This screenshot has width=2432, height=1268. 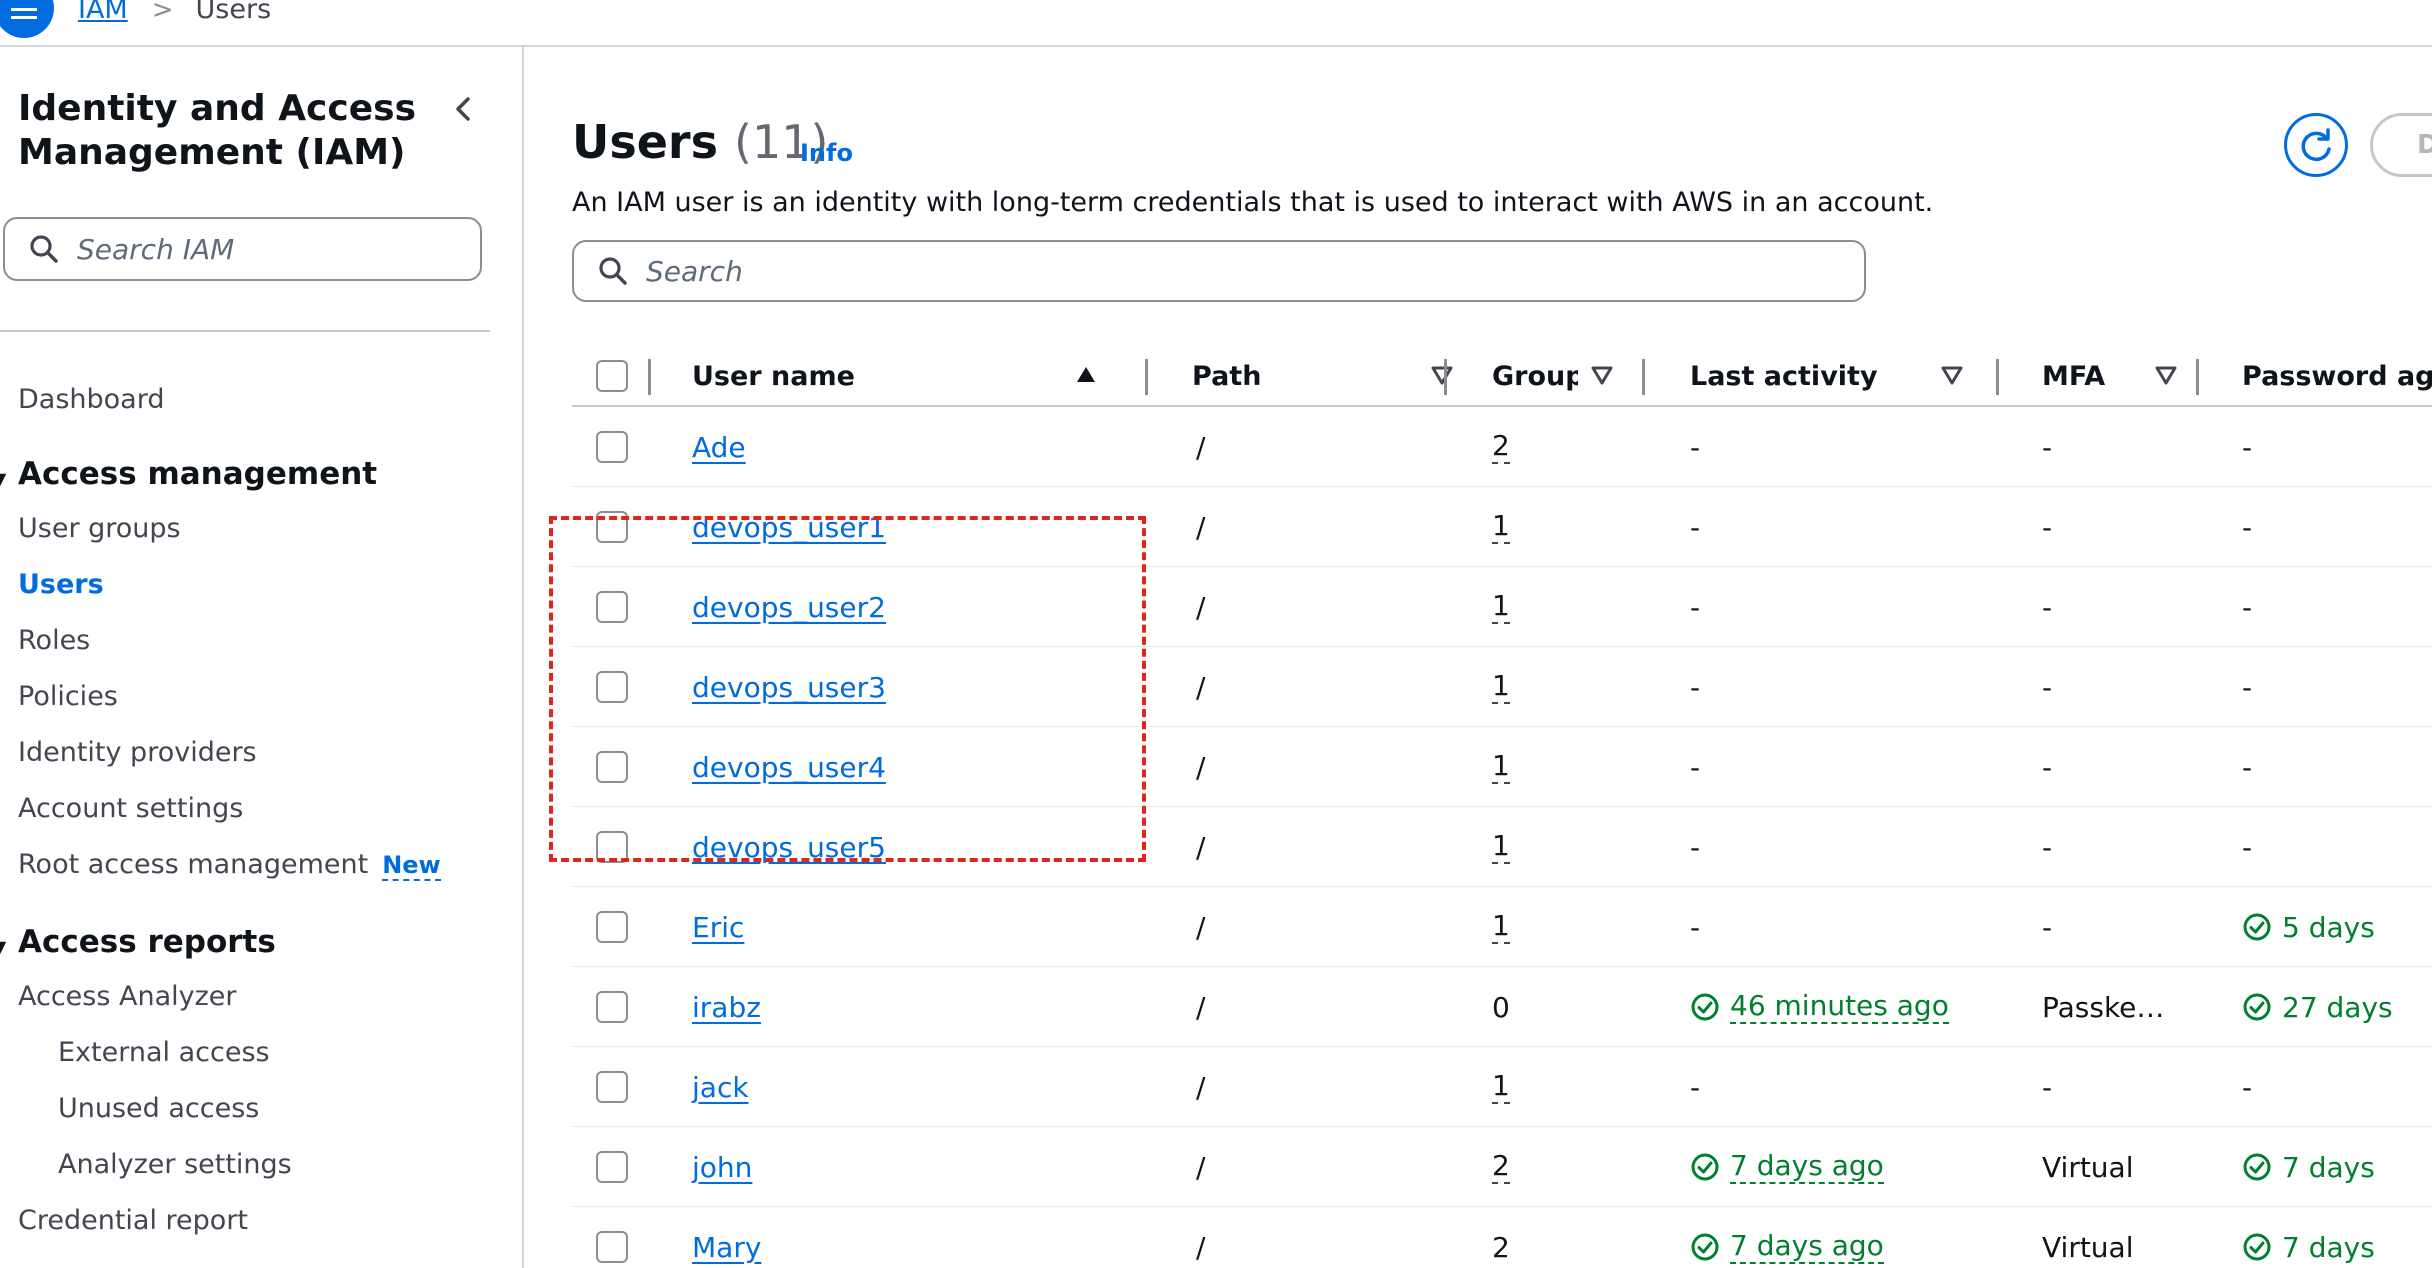 I want to click on user-name-link: Ade, so click(x=719, y=447).